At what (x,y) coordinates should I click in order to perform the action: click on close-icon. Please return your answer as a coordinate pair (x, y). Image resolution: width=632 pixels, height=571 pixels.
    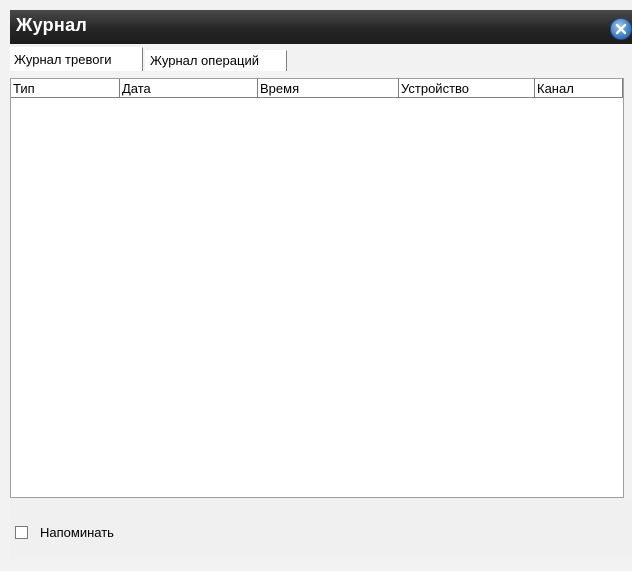
    Looking at the image, I should click on (621, 29).